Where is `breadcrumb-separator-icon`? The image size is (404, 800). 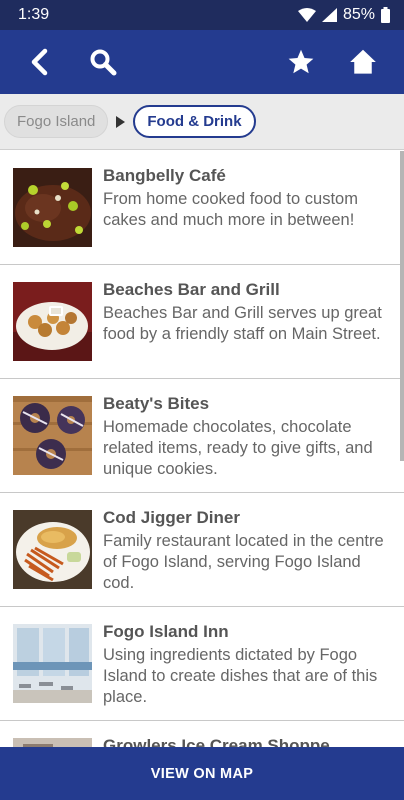 breadcrumb-separator-icon is located at coordinates (121, 121).